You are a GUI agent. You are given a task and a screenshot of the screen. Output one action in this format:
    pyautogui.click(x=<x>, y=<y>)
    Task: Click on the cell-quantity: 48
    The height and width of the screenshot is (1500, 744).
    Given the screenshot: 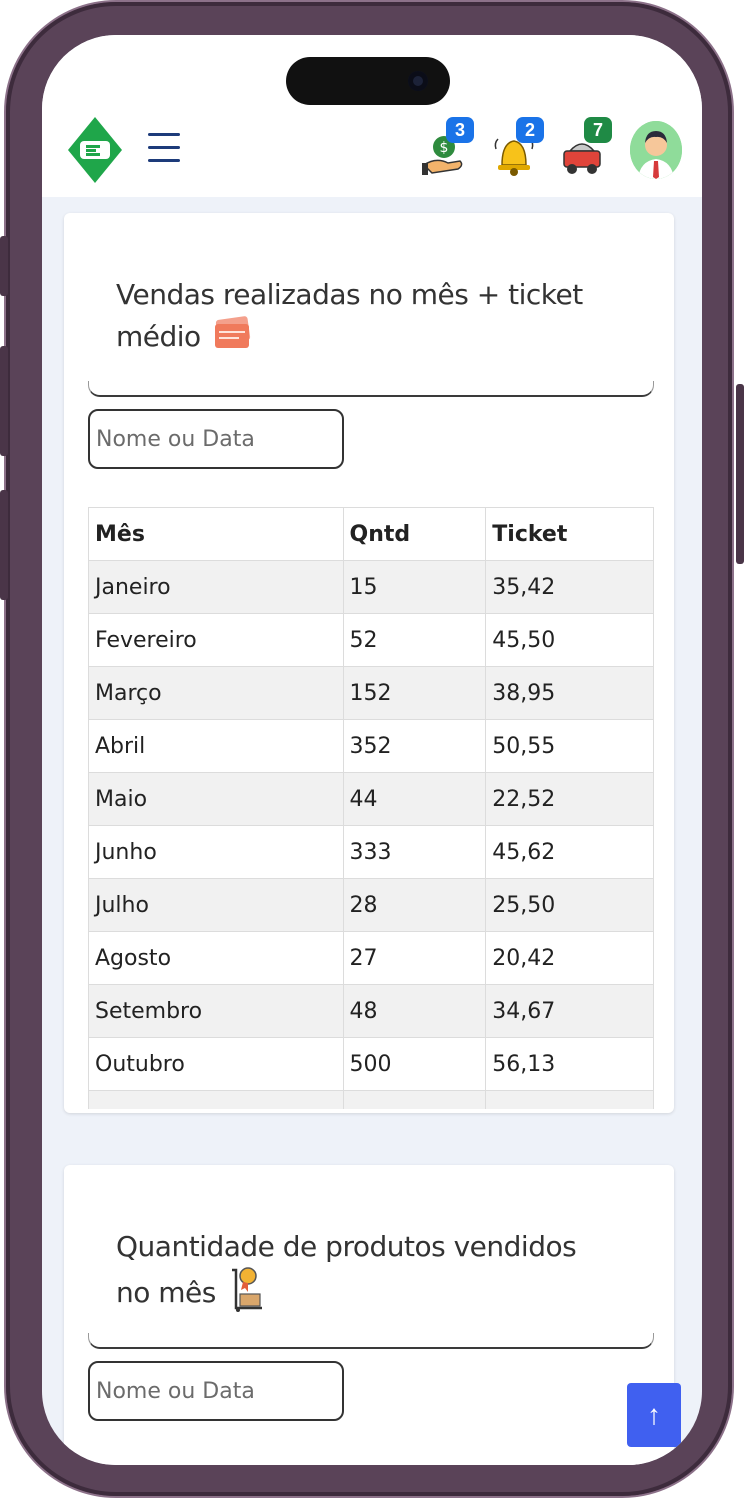 What is the action you would take?
    pyautogui.click(x=414, y=1011)
    